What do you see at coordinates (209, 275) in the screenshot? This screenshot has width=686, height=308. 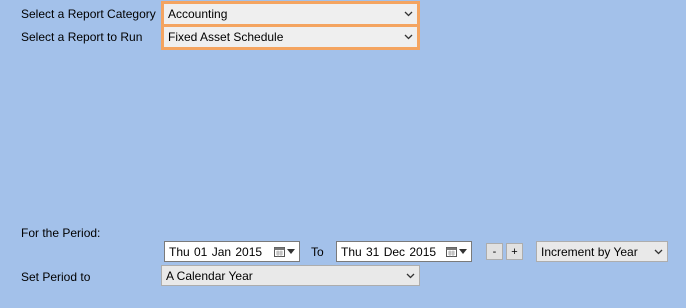 I see `set-period-value: A Calendar Year` at bounding box center [209, 275].